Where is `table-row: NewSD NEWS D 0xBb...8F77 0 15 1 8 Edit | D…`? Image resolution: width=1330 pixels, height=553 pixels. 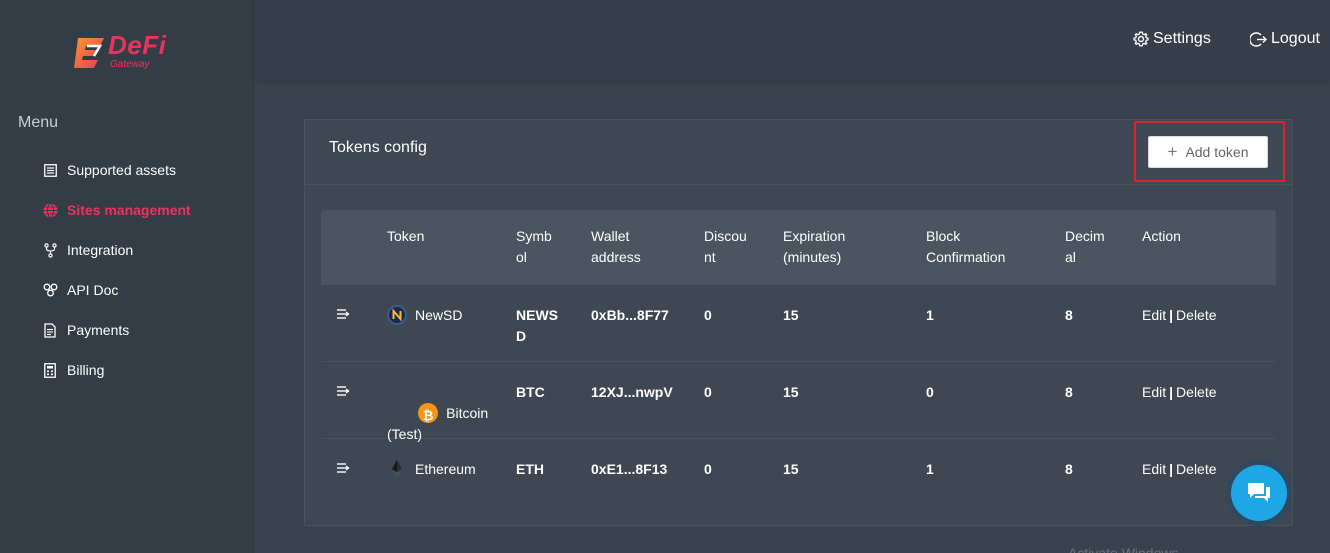
table-row: NewSD NEWS D 0xBb...8F77 0 15 1 8 Edit | D… is located at coordinates (798, 323).